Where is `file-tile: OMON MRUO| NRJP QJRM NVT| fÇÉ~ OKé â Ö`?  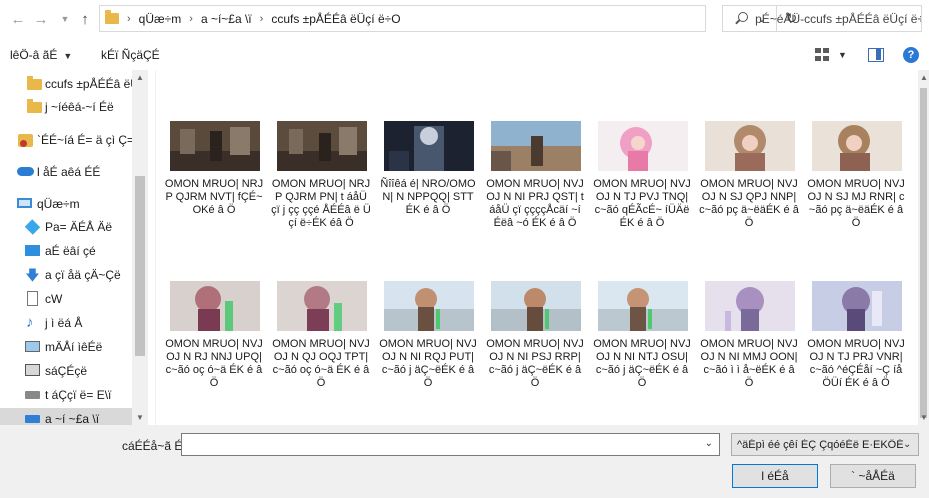 file-tile: OMON MRUO| NRJP QJRM NVT| fÇÉ~ OKé â Ö is located at coordinates (213, 181).